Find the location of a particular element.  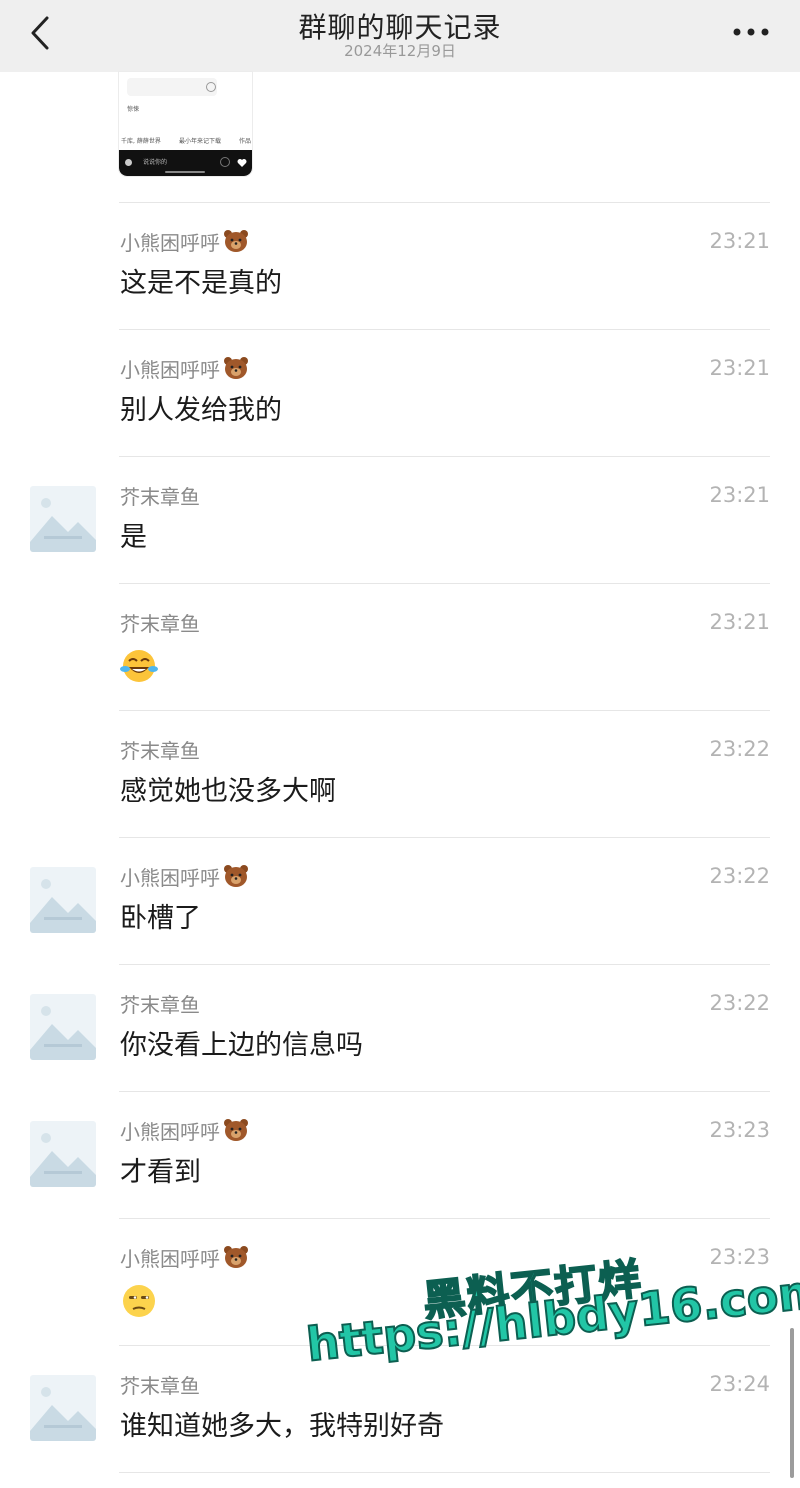

message-text: 谁知道她多大，我特别好奇 is located at coordinates (282, 1426).